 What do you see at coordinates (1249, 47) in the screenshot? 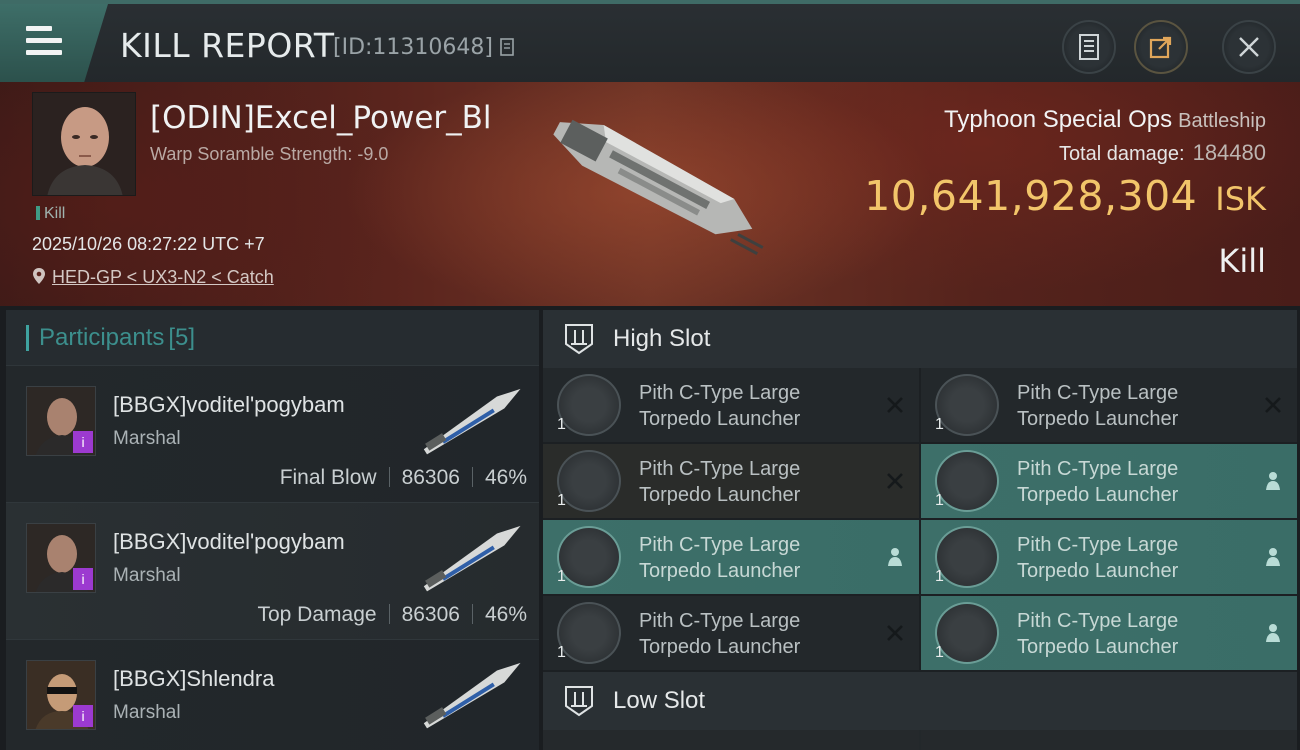
I see `close-button` at bounding box center [1249, 47].